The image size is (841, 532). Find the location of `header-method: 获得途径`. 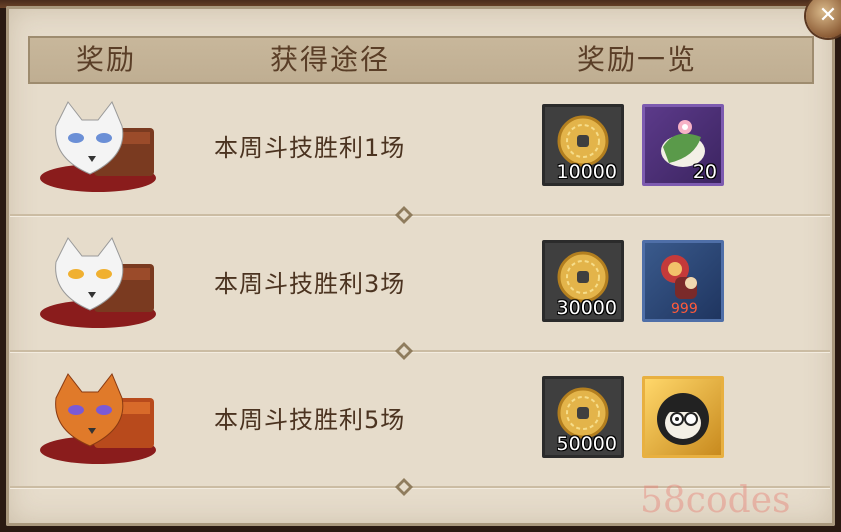

header-method: 获得途径 is located at coordinates (330, 59).